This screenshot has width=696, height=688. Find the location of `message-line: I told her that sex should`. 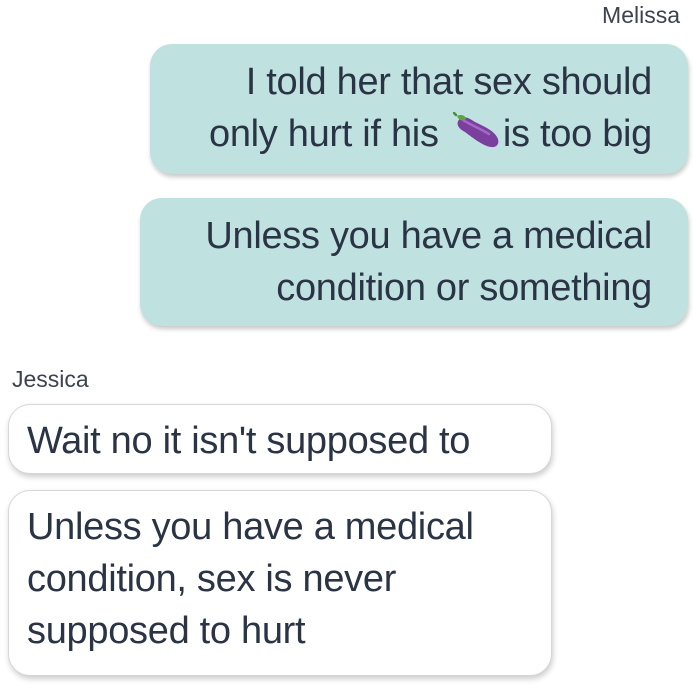

message-line: I told her that sex should is located at coordinates (449, 82).